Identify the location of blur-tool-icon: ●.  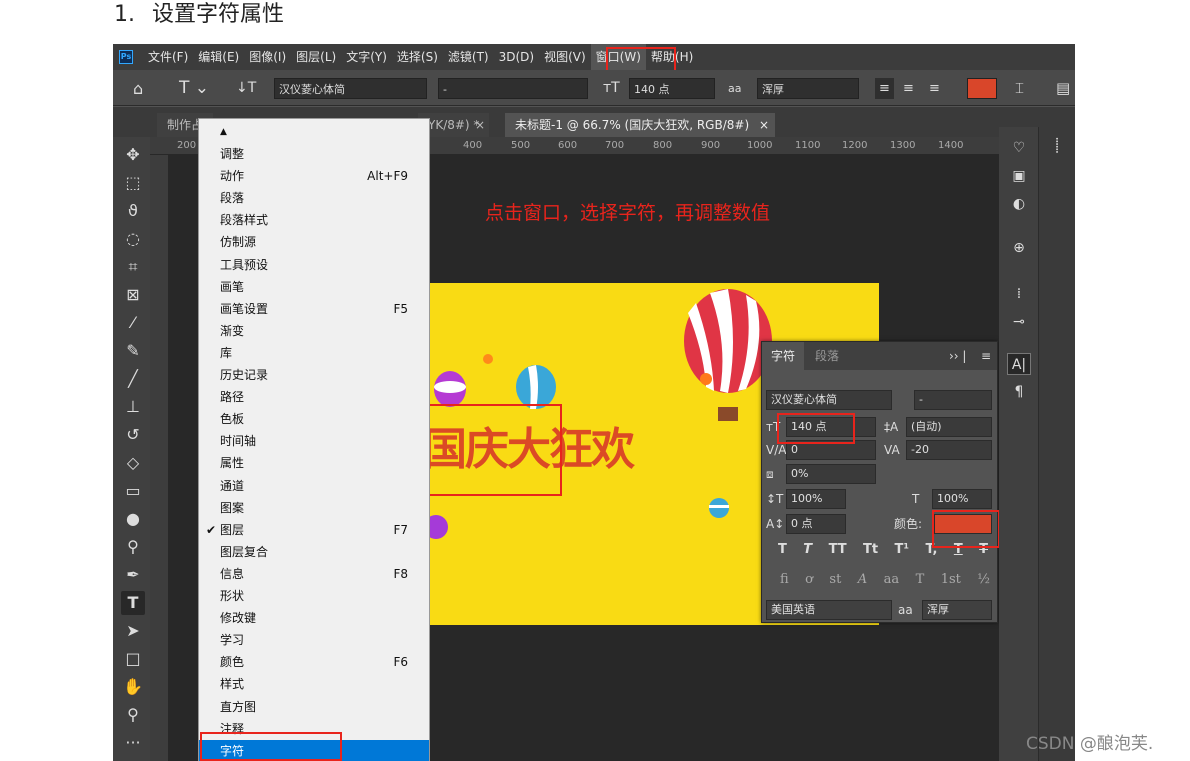
(133, 519).